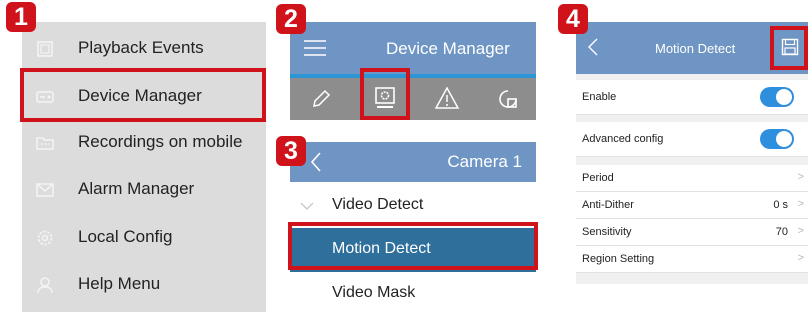 This screenshot has width=808, height=316. Describe the element at coordinates (692, 139) in the screenshot. I see `advanced-config-row: Advanced config` at that location.